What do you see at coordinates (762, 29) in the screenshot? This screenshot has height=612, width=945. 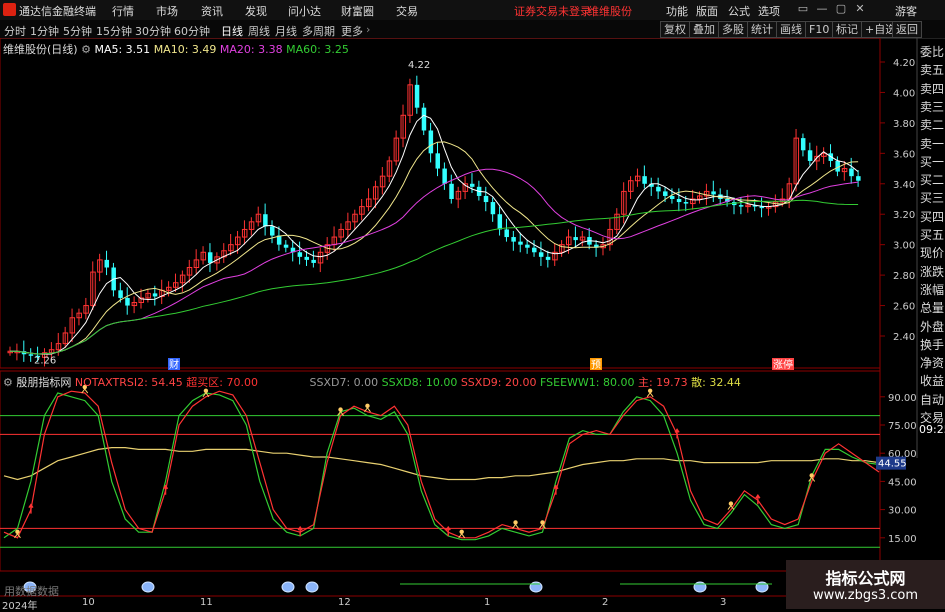 I see `stats-button: 统计` at bounding box center [762, 29].